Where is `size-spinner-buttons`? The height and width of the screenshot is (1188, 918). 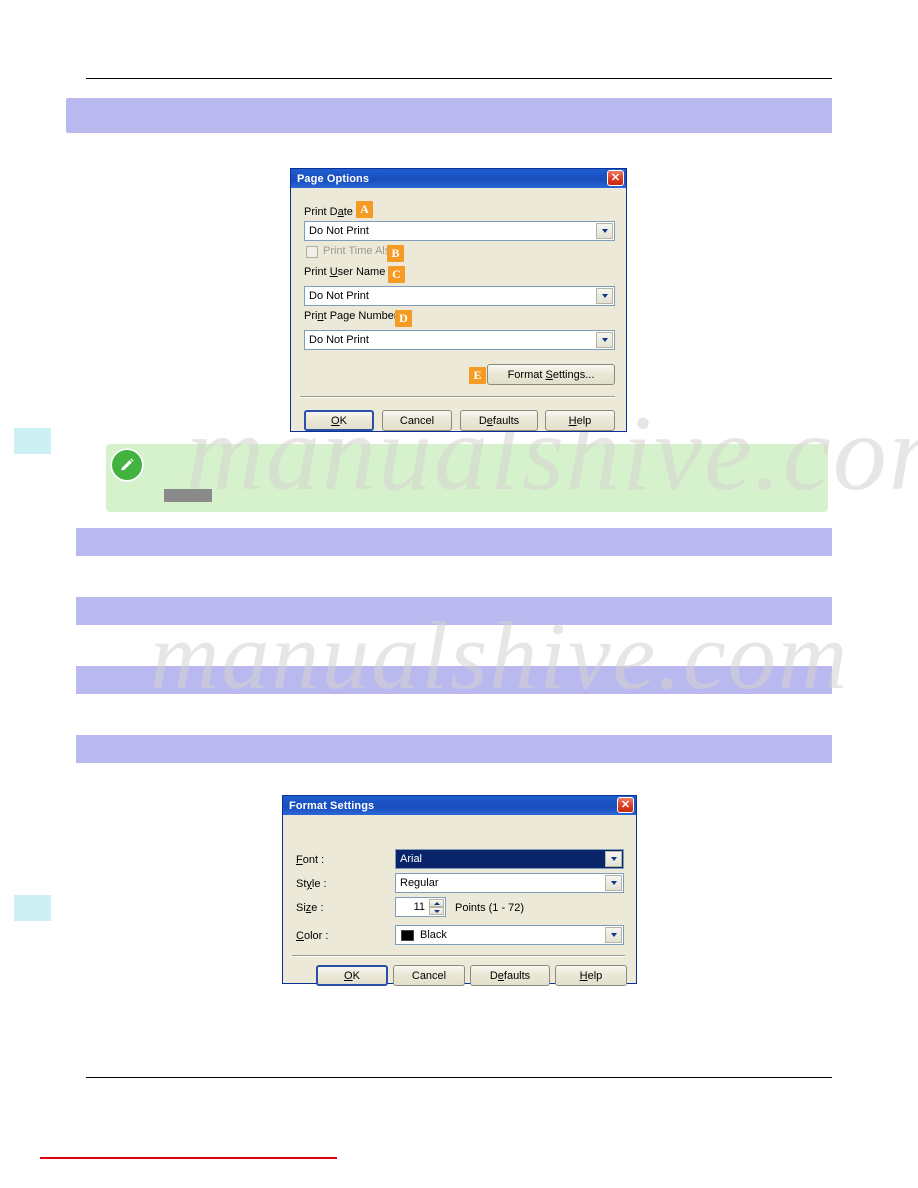 size-spinner-buttons is located at coordinates (436, 907).